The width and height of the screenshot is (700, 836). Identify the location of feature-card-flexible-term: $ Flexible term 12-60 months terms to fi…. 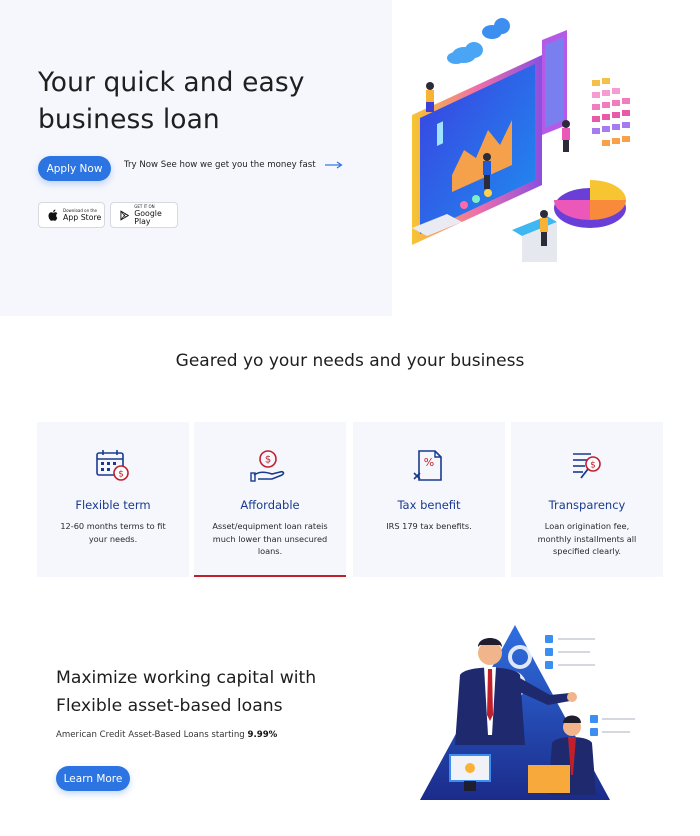
(113, 499).